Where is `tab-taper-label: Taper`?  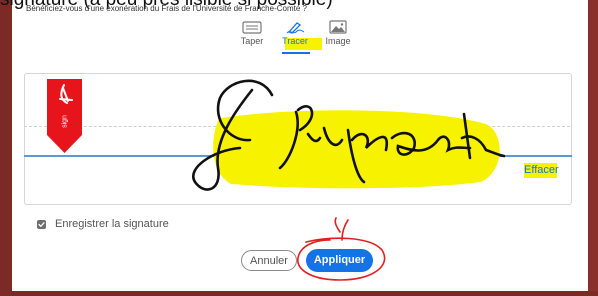
tab-taper-label: Taper is located at coordinates (252, 41).